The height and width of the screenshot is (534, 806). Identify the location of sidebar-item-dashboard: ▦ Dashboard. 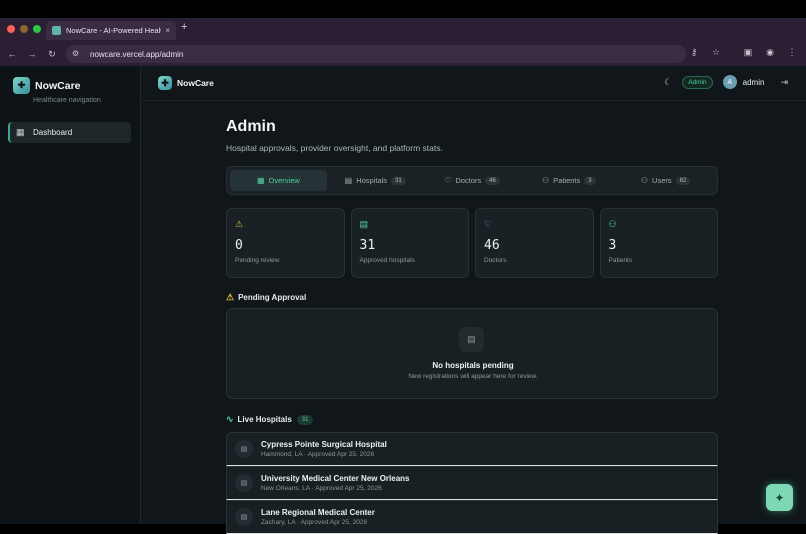
(69, 132).